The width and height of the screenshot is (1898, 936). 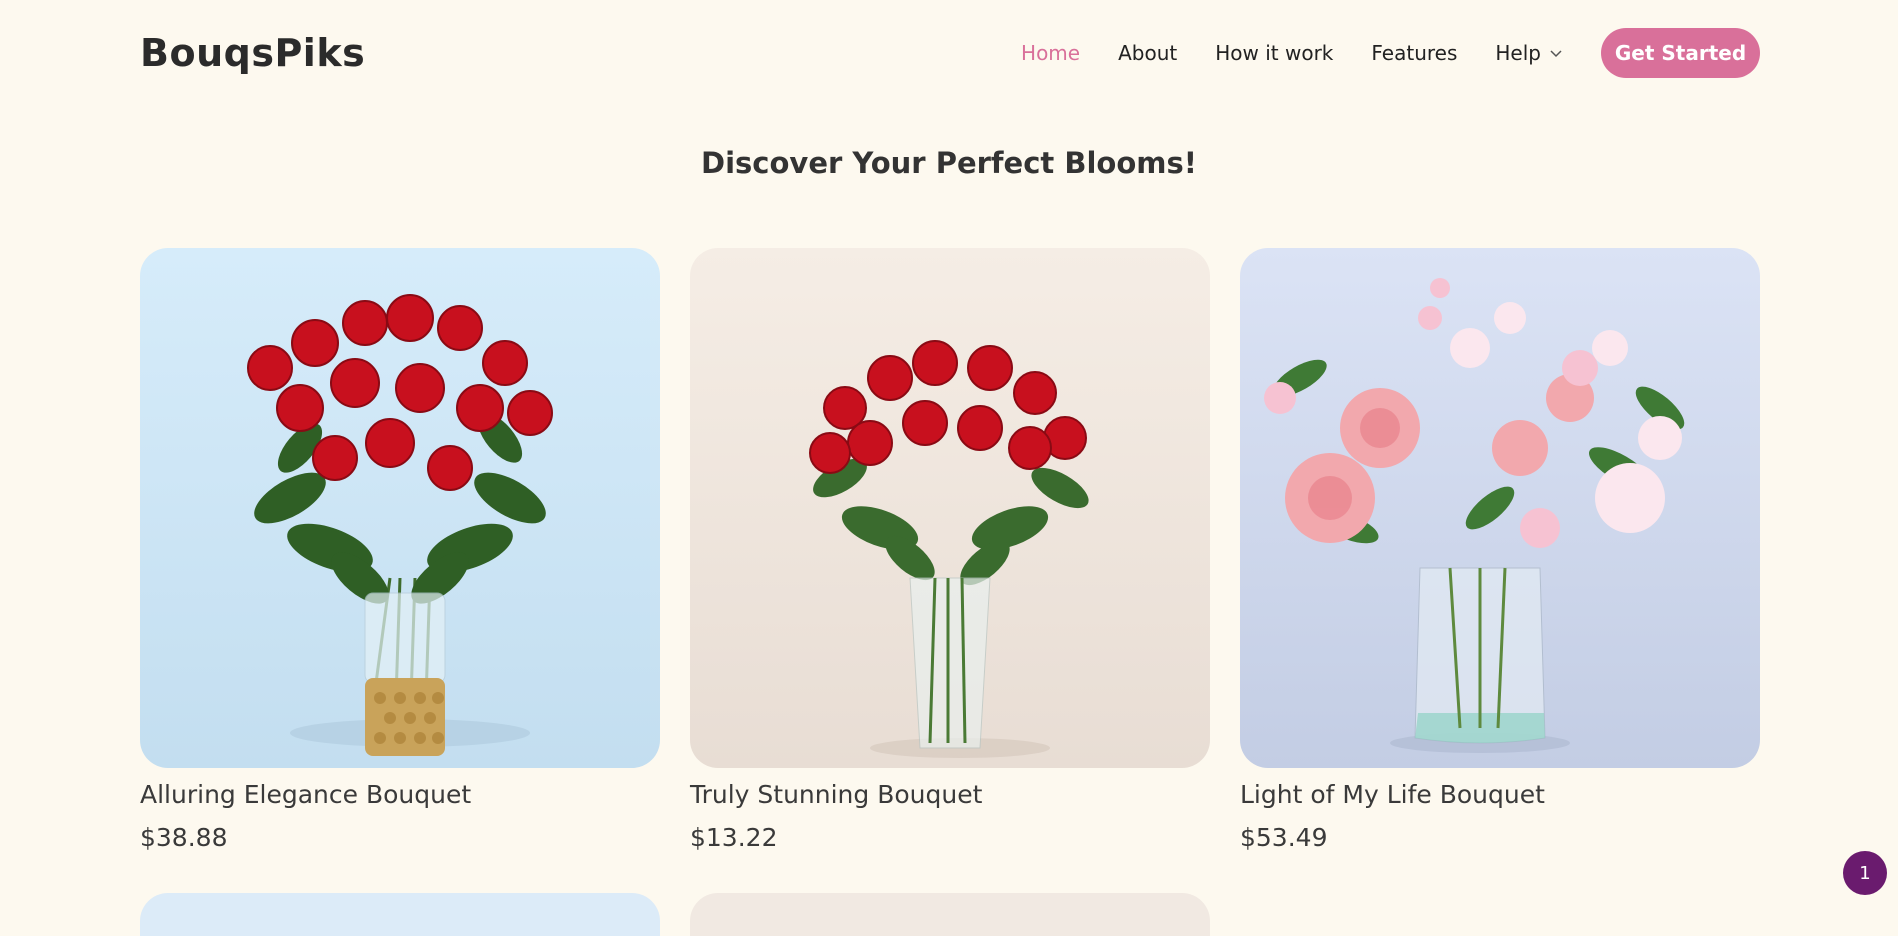 What do you see at coordinates (734, 837) in the screenshot?
I see `product-price: $13.22` at bounding box center [734, 837].